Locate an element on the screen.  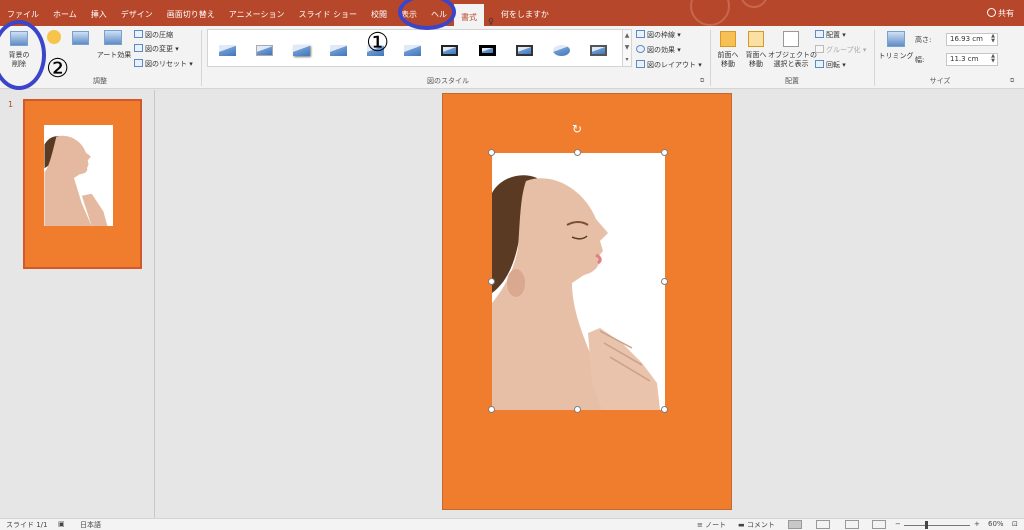
resize-handle-bottom is located at coordinates (577, 409).